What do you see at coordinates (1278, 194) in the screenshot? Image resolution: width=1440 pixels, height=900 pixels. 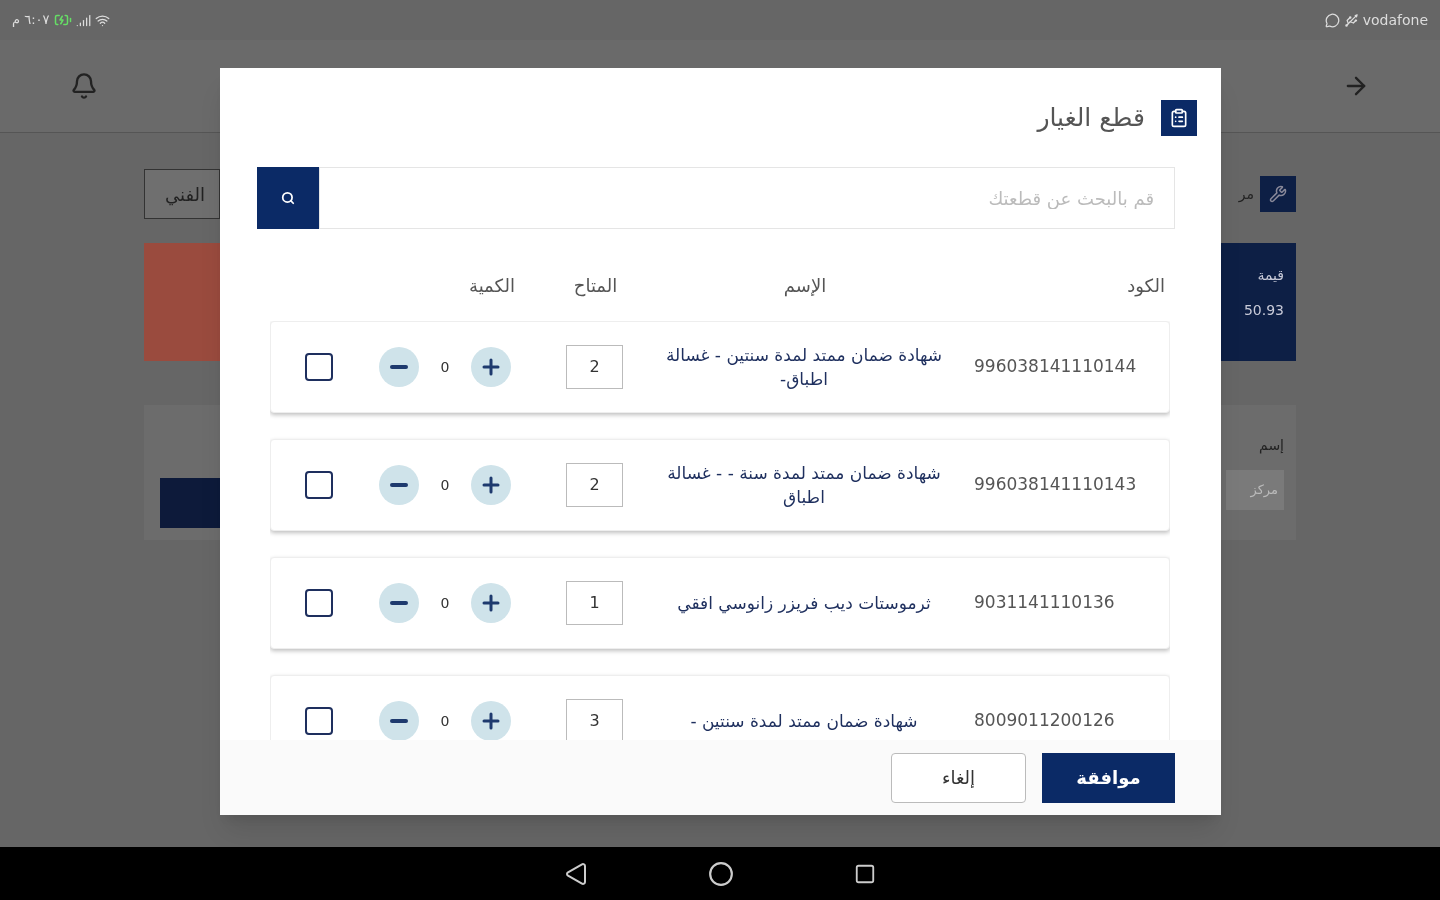 I see `wrench-icon` at bounding box center [1278, 194].